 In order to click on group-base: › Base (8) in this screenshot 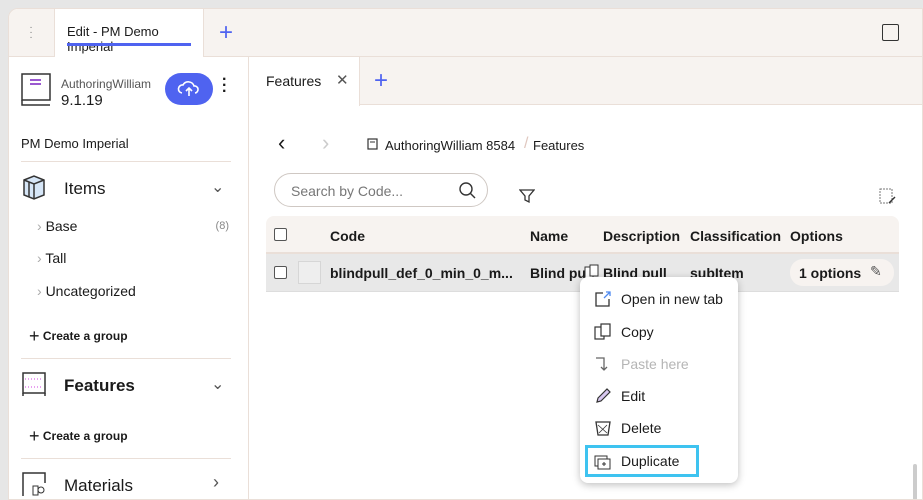, I will do `click(134, 226)`.